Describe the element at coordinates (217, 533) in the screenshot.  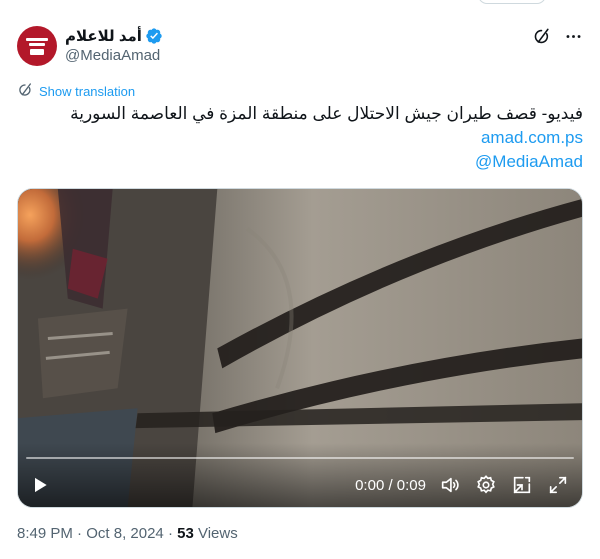
I see `views-label: Views` at that location.